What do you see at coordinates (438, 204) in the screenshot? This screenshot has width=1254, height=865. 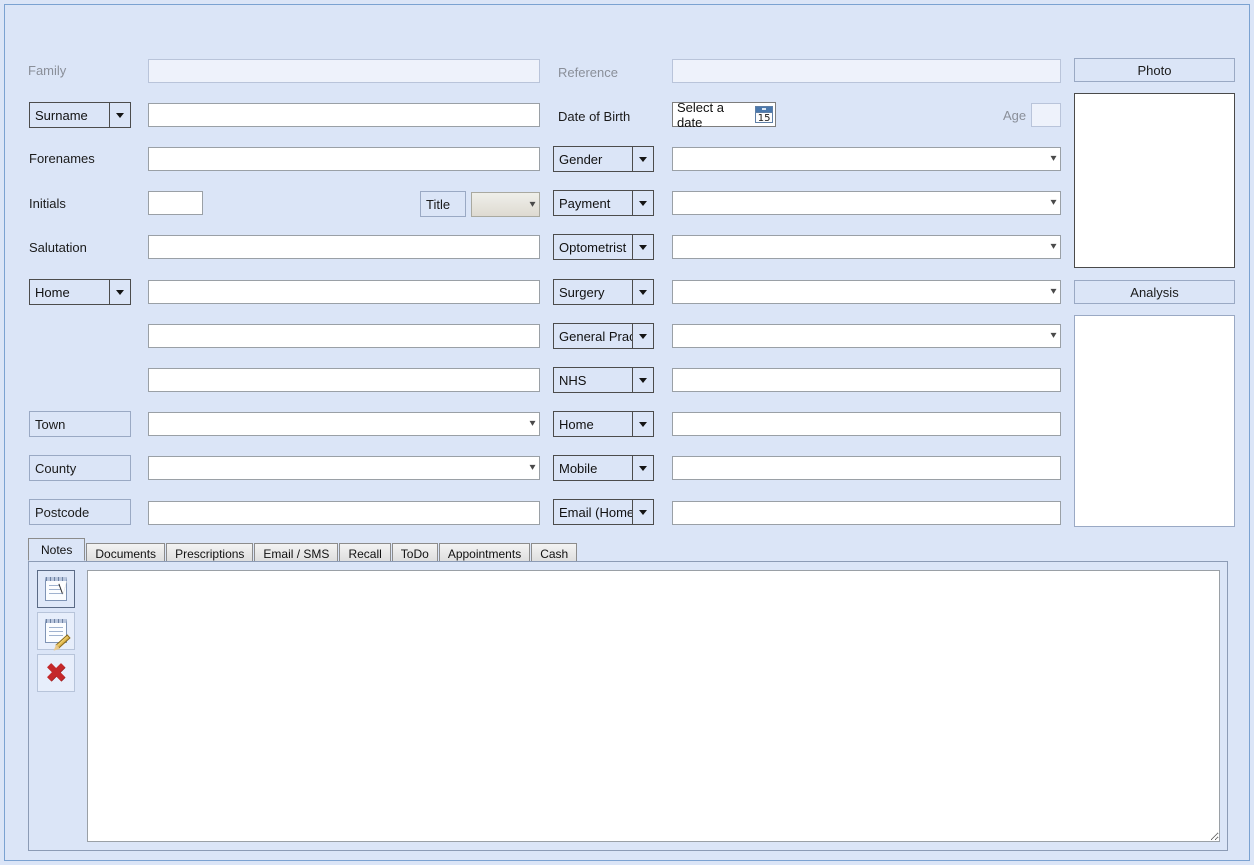 I see `title-label: Title` at bounding box center [438, 204].